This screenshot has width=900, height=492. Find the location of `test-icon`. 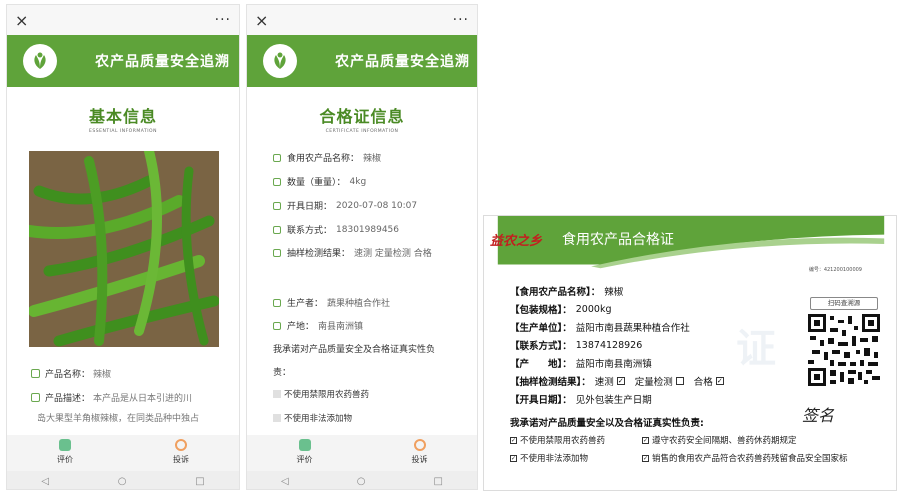

test-icon is located at coordinates (277, 252).